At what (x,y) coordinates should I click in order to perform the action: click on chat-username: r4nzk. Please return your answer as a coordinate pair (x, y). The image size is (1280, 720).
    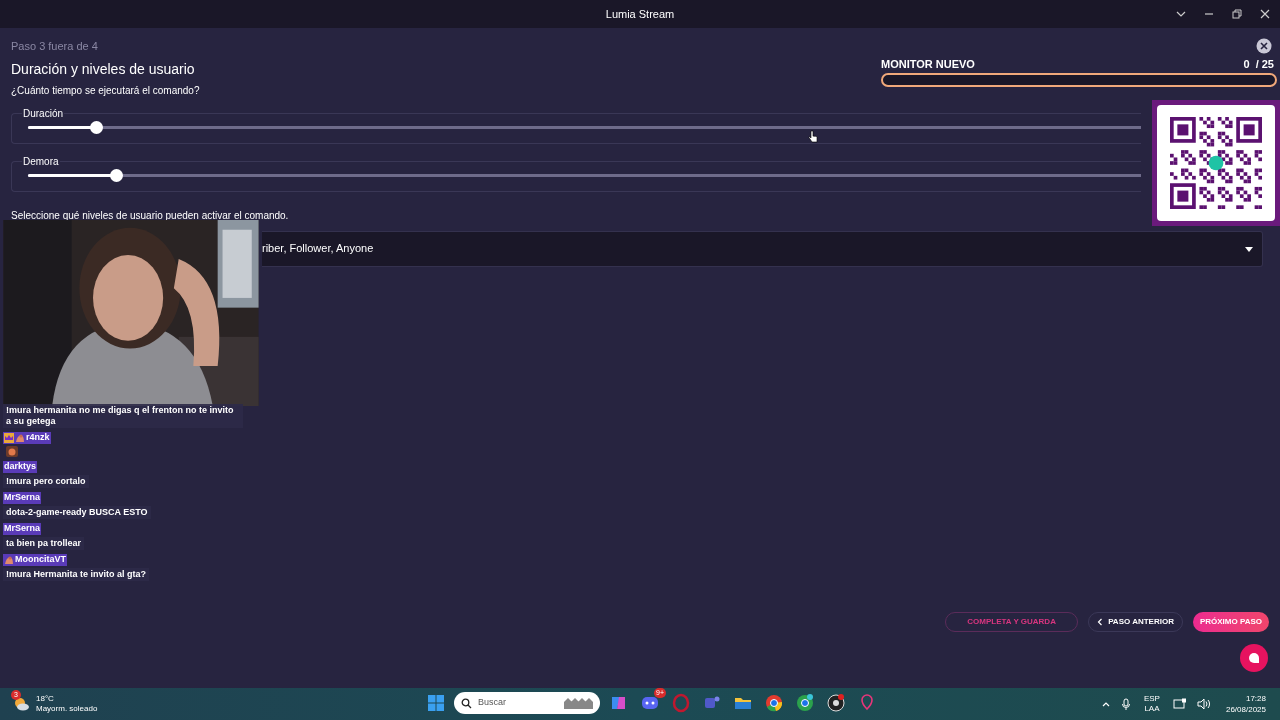
    Looking at the image, I should click on (27, 438).